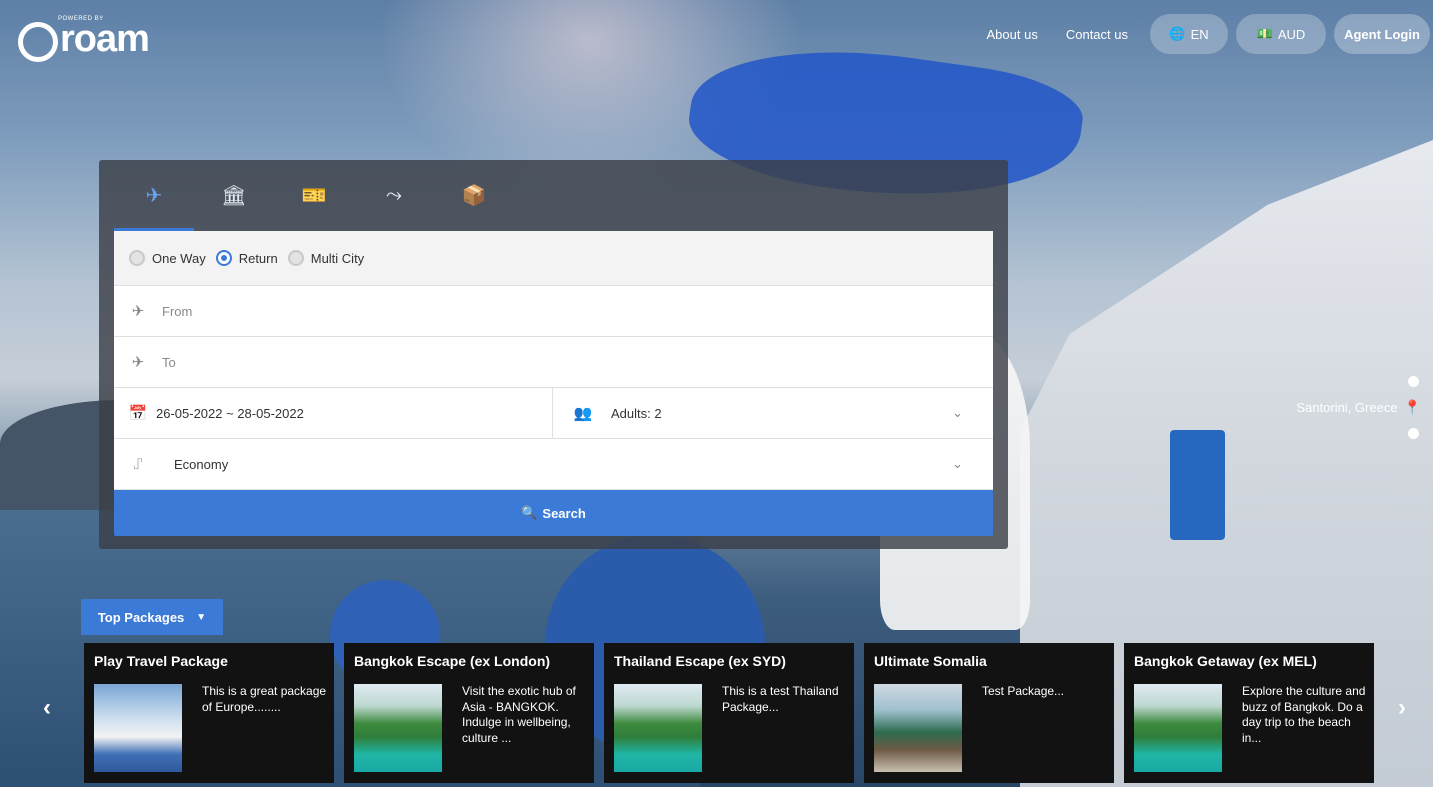  Describe the element at coordinates (138, 362) in the screenshot. I see `landing-icon: ✈` at that location.